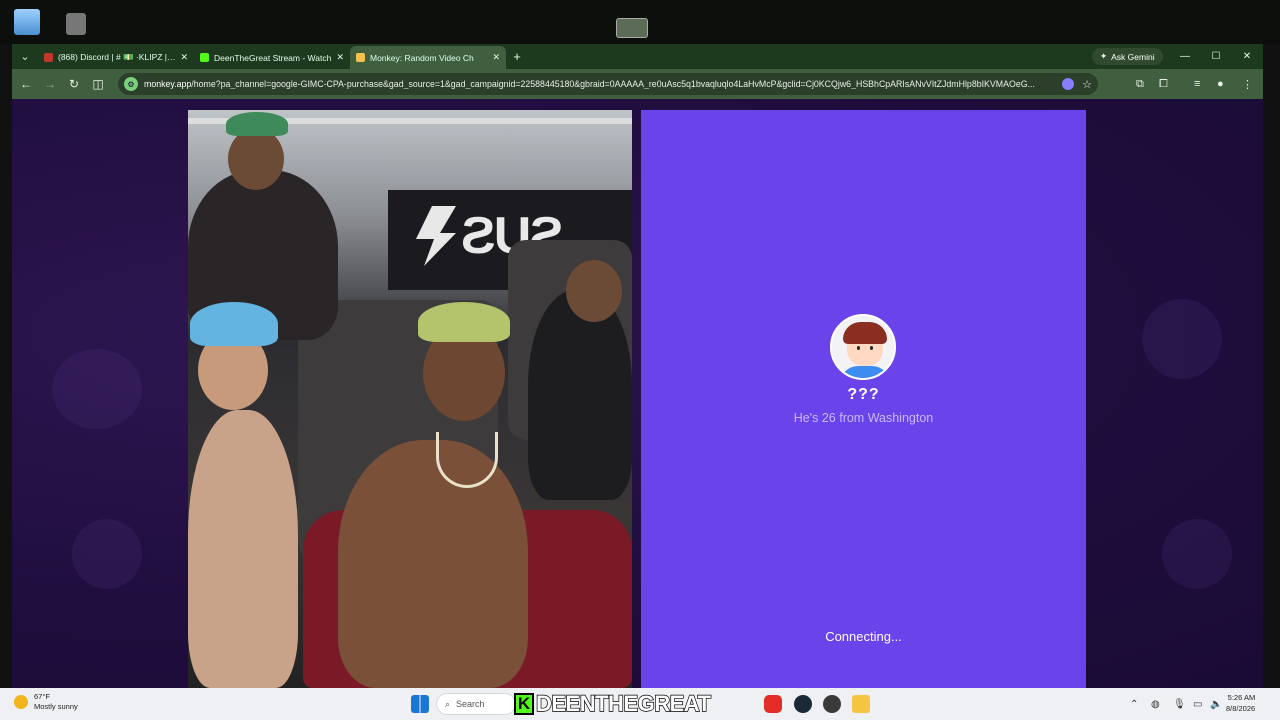 The image size is (1280, 720). What do you see at coordinates (420, 704) in the screenshot?
I see `start-windows-icon` at bounding box center [420, 704].